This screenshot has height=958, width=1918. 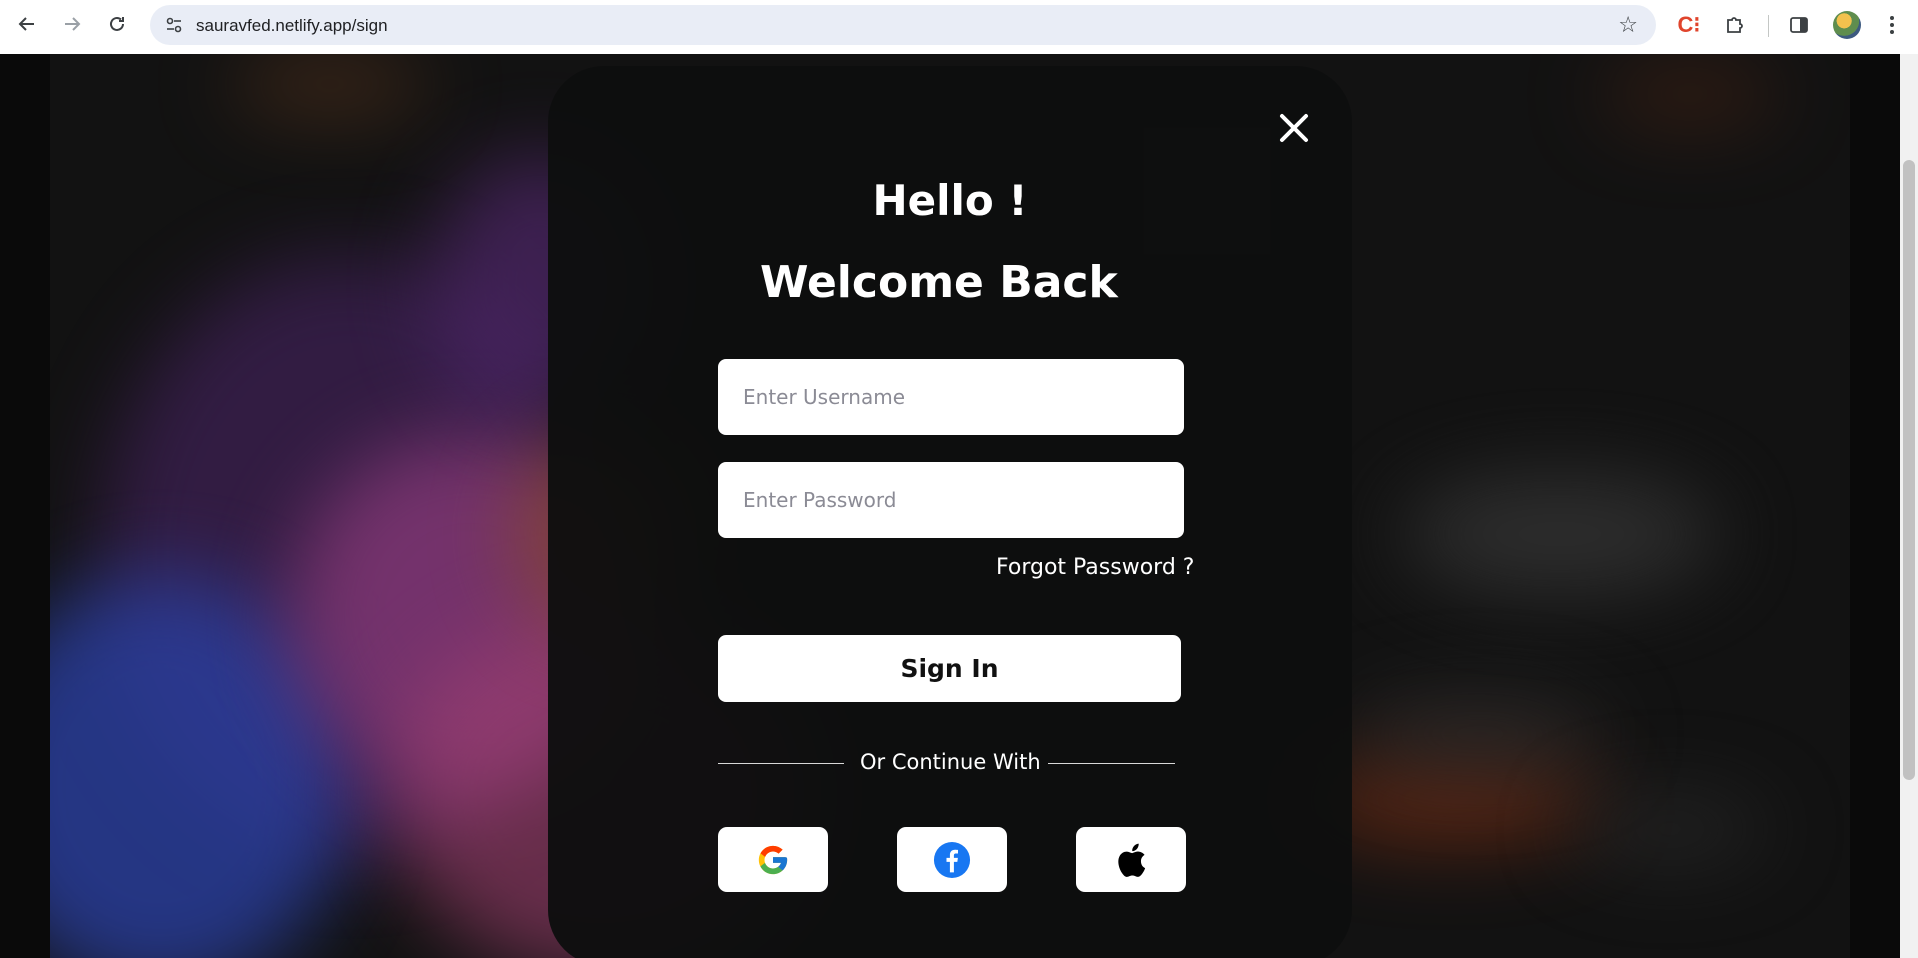 I want to click on facebook-icon, so click(x=952, y=859).